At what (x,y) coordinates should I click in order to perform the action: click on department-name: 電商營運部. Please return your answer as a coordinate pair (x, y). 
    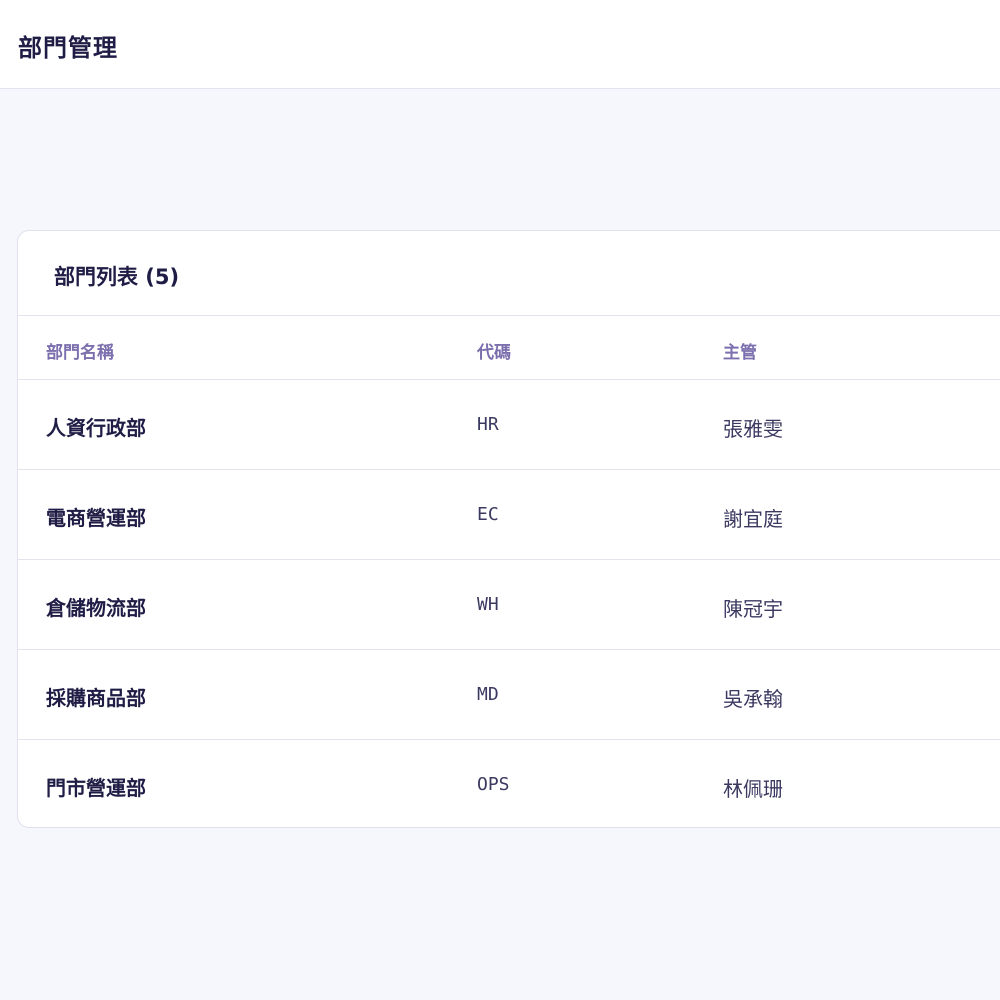
    Looking at the image, I should click on (96, 518).